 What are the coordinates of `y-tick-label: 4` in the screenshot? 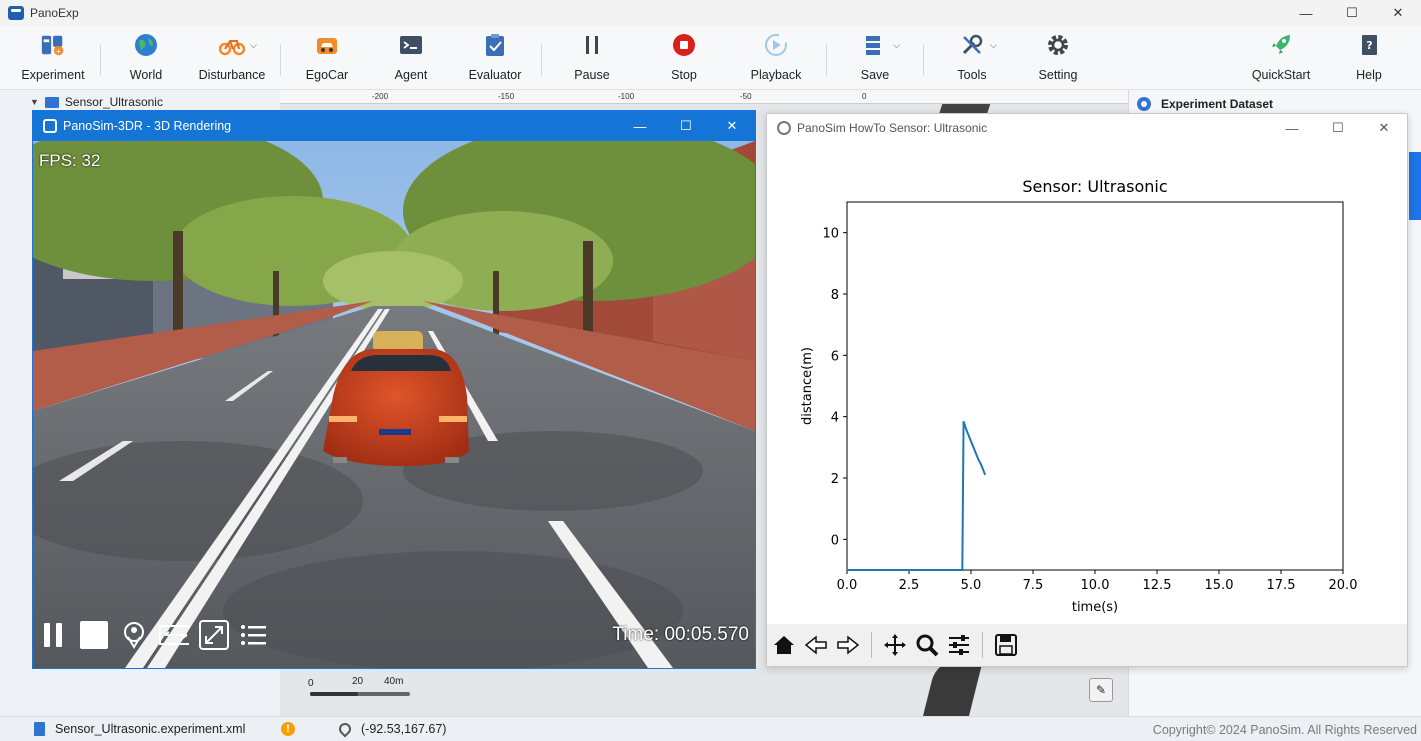 It's located at (835, 418).